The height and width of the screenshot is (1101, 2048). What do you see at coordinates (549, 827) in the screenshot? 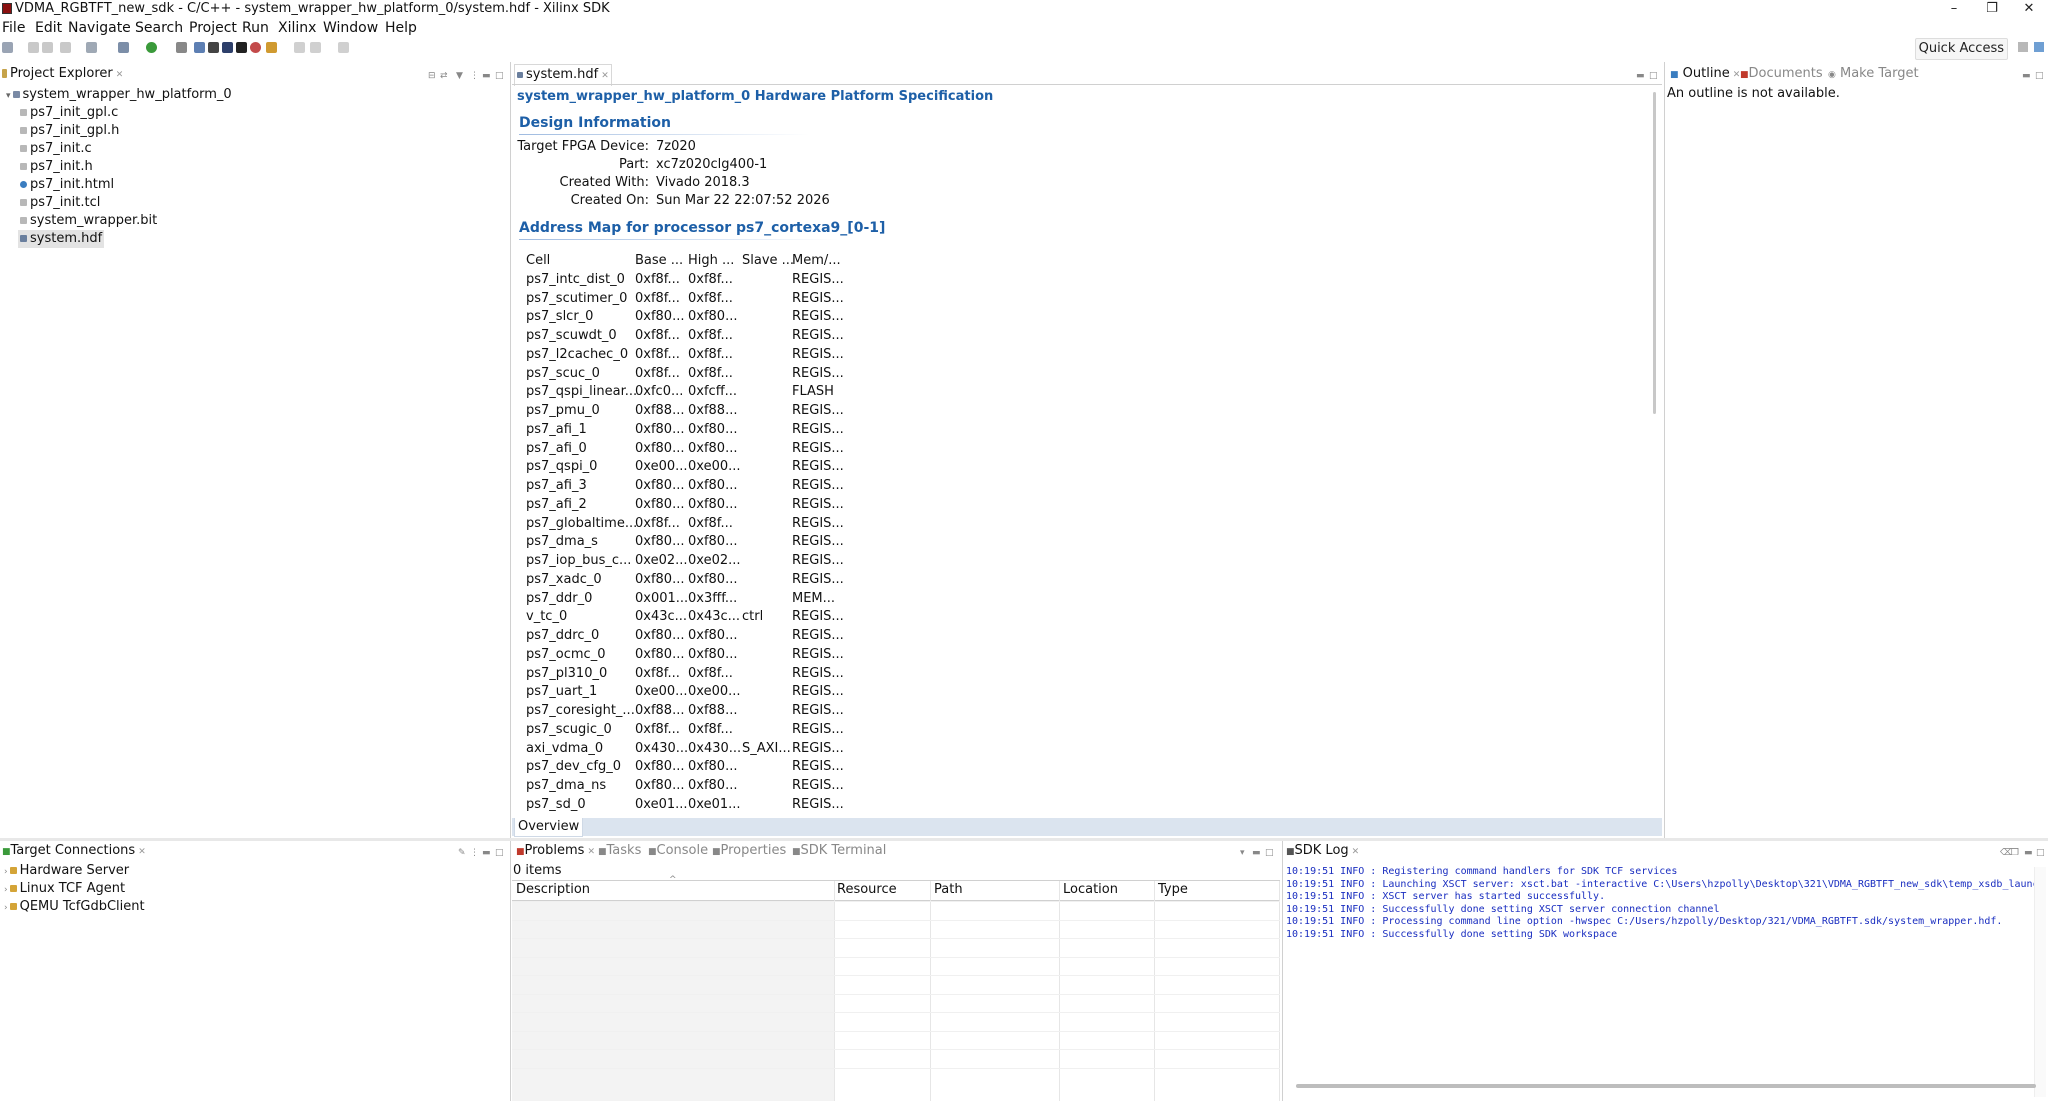
I see `tab-overview: Overview` at bounding box center [549, 827].